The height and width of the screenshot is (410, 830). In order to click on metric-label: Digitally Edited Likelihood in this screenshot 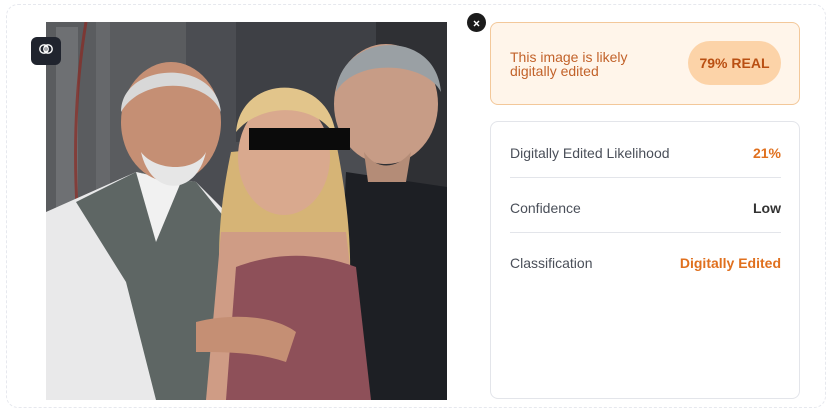, I will do `click(590, 152)`.